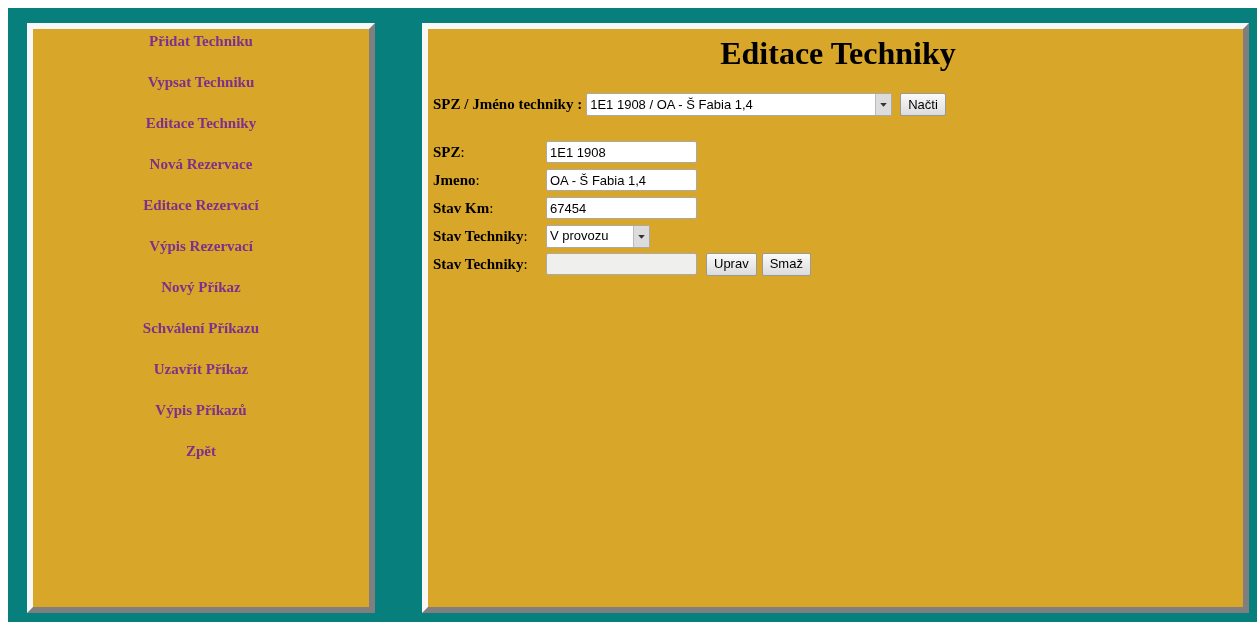 This screenshot has height=622, width=1257. Describe the element at coordinates (201, 82) in the screenshot. I see `menu-link: Vypsat Techniku` at that location.